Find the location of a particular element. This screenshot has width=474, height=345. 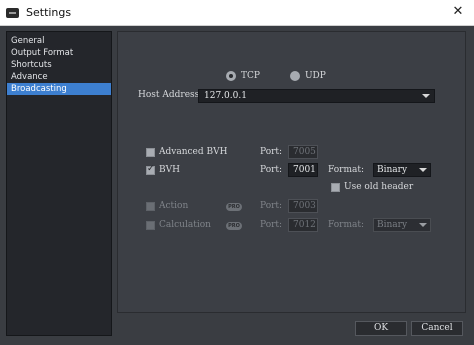

calculation-port-input: 7012 is located at coordinates (303, 225).